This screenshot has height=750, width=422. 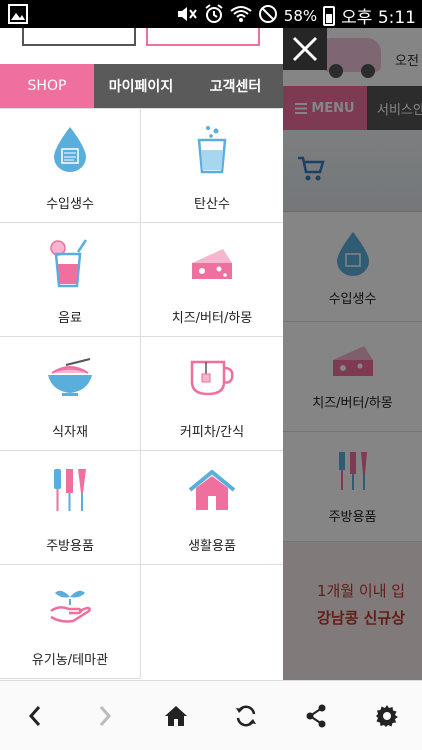 I want to click on home-button, so click(x=176, y=716).